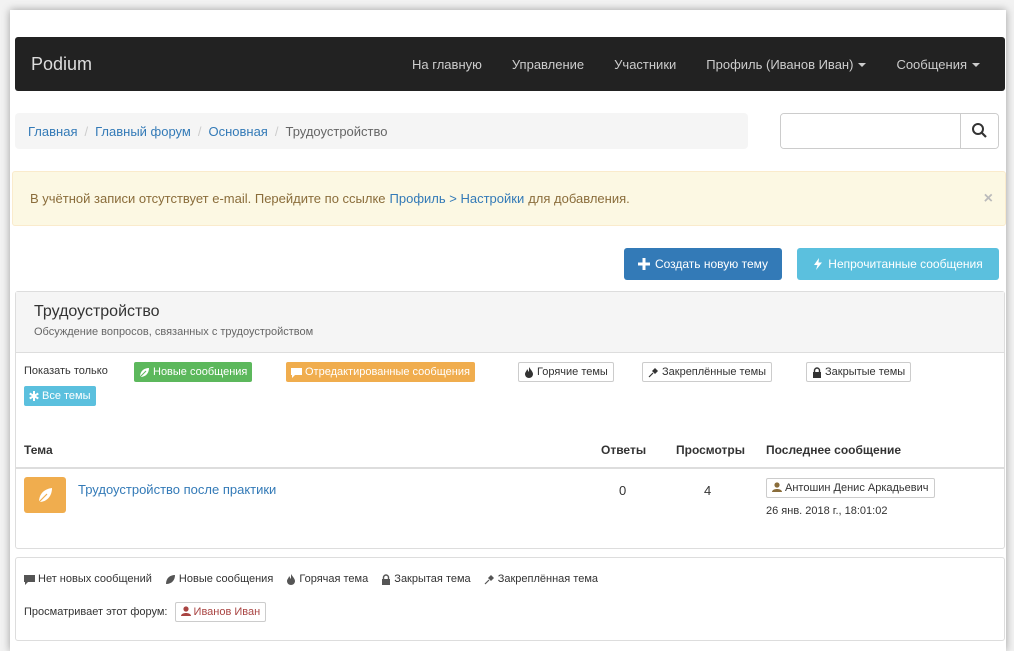 The width and height of the screenshot is (1014, 651). I want to click on nav-members: Участники, so click(645, 64).